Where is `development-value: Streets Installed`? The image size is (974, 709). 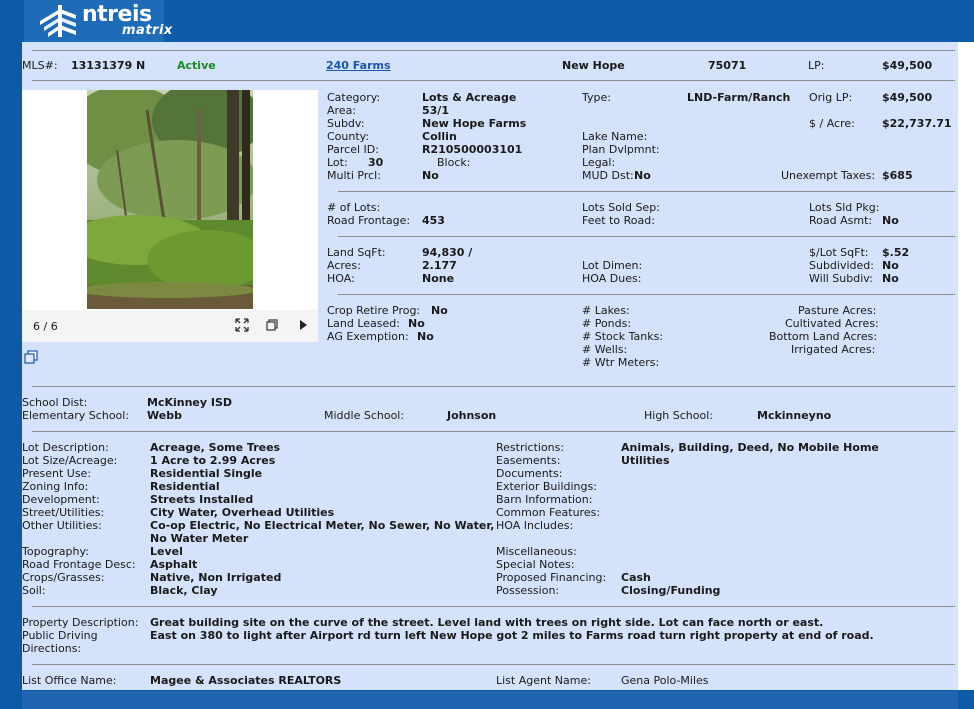
development-value: Streets Installed is located at coordinates (202, 499).